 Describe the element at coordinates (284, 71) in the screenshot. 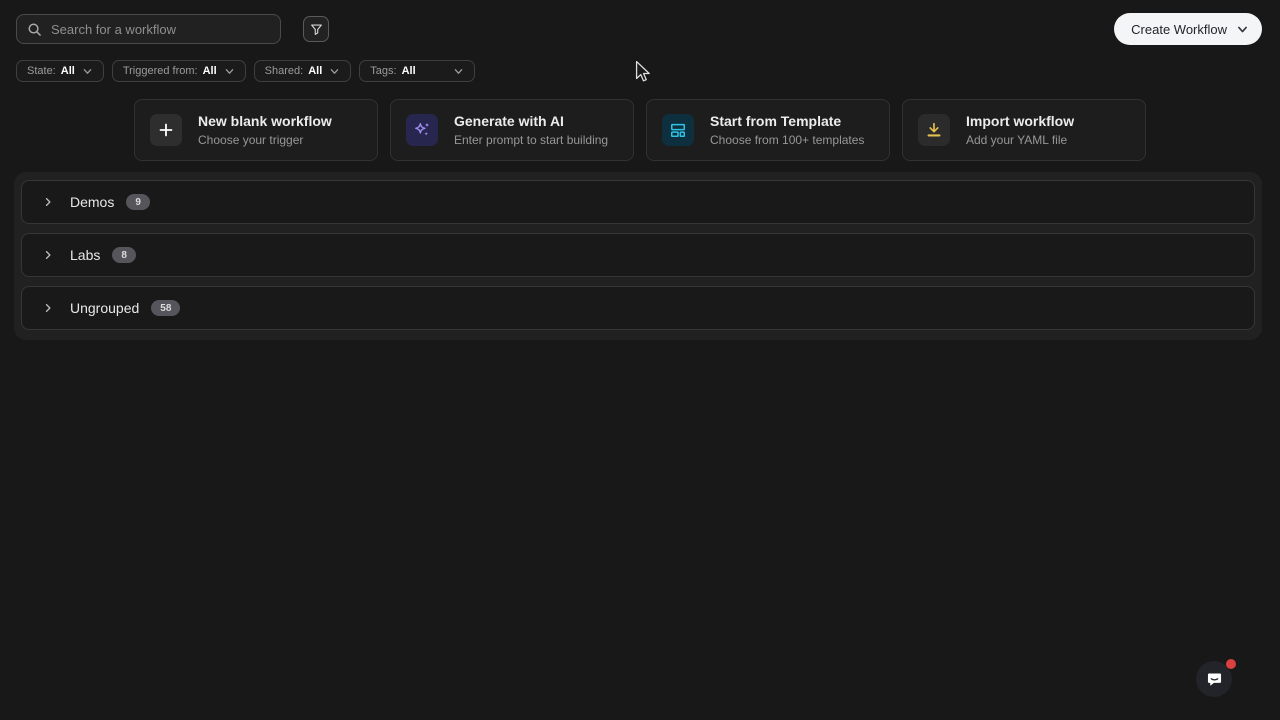

I see `filter-shared-label: Shared:` at that location.